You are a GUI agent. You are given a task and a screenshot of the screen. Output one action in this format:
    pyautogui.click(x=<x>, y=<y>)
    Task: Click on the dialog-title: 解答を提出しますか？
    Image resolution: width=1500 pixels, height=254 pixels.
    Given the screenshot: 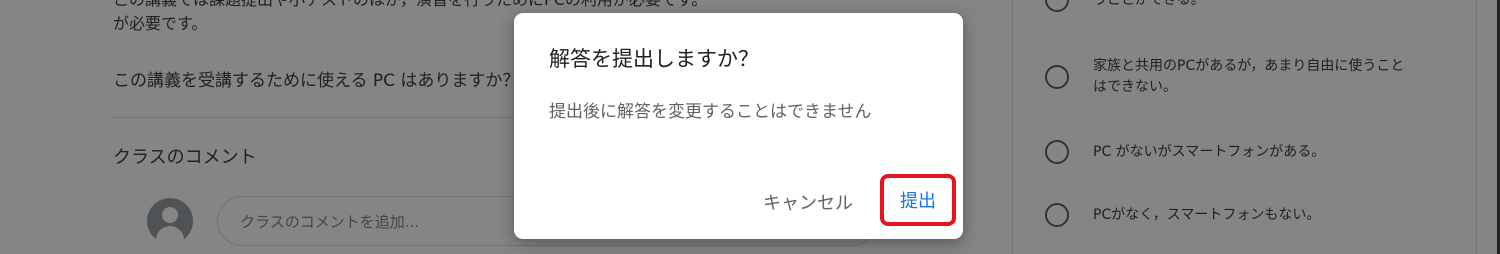 What is the action you would take?
    pyautogui.click(x=654, y=59)
    